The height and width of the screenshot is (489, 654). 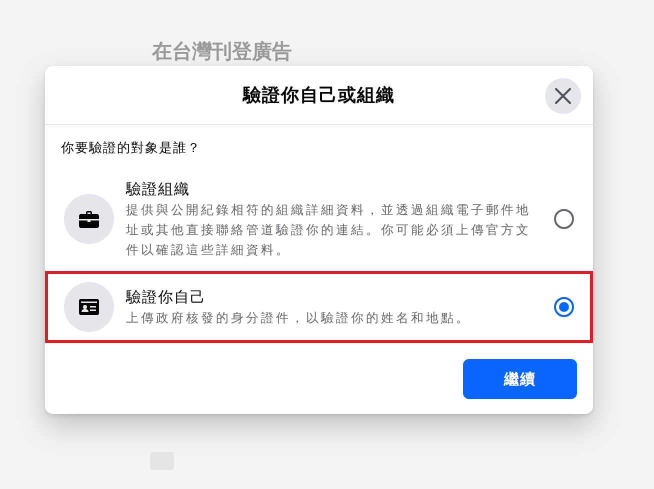 I want to click on option-title: 驗證組織, so click(x=158, y=189).